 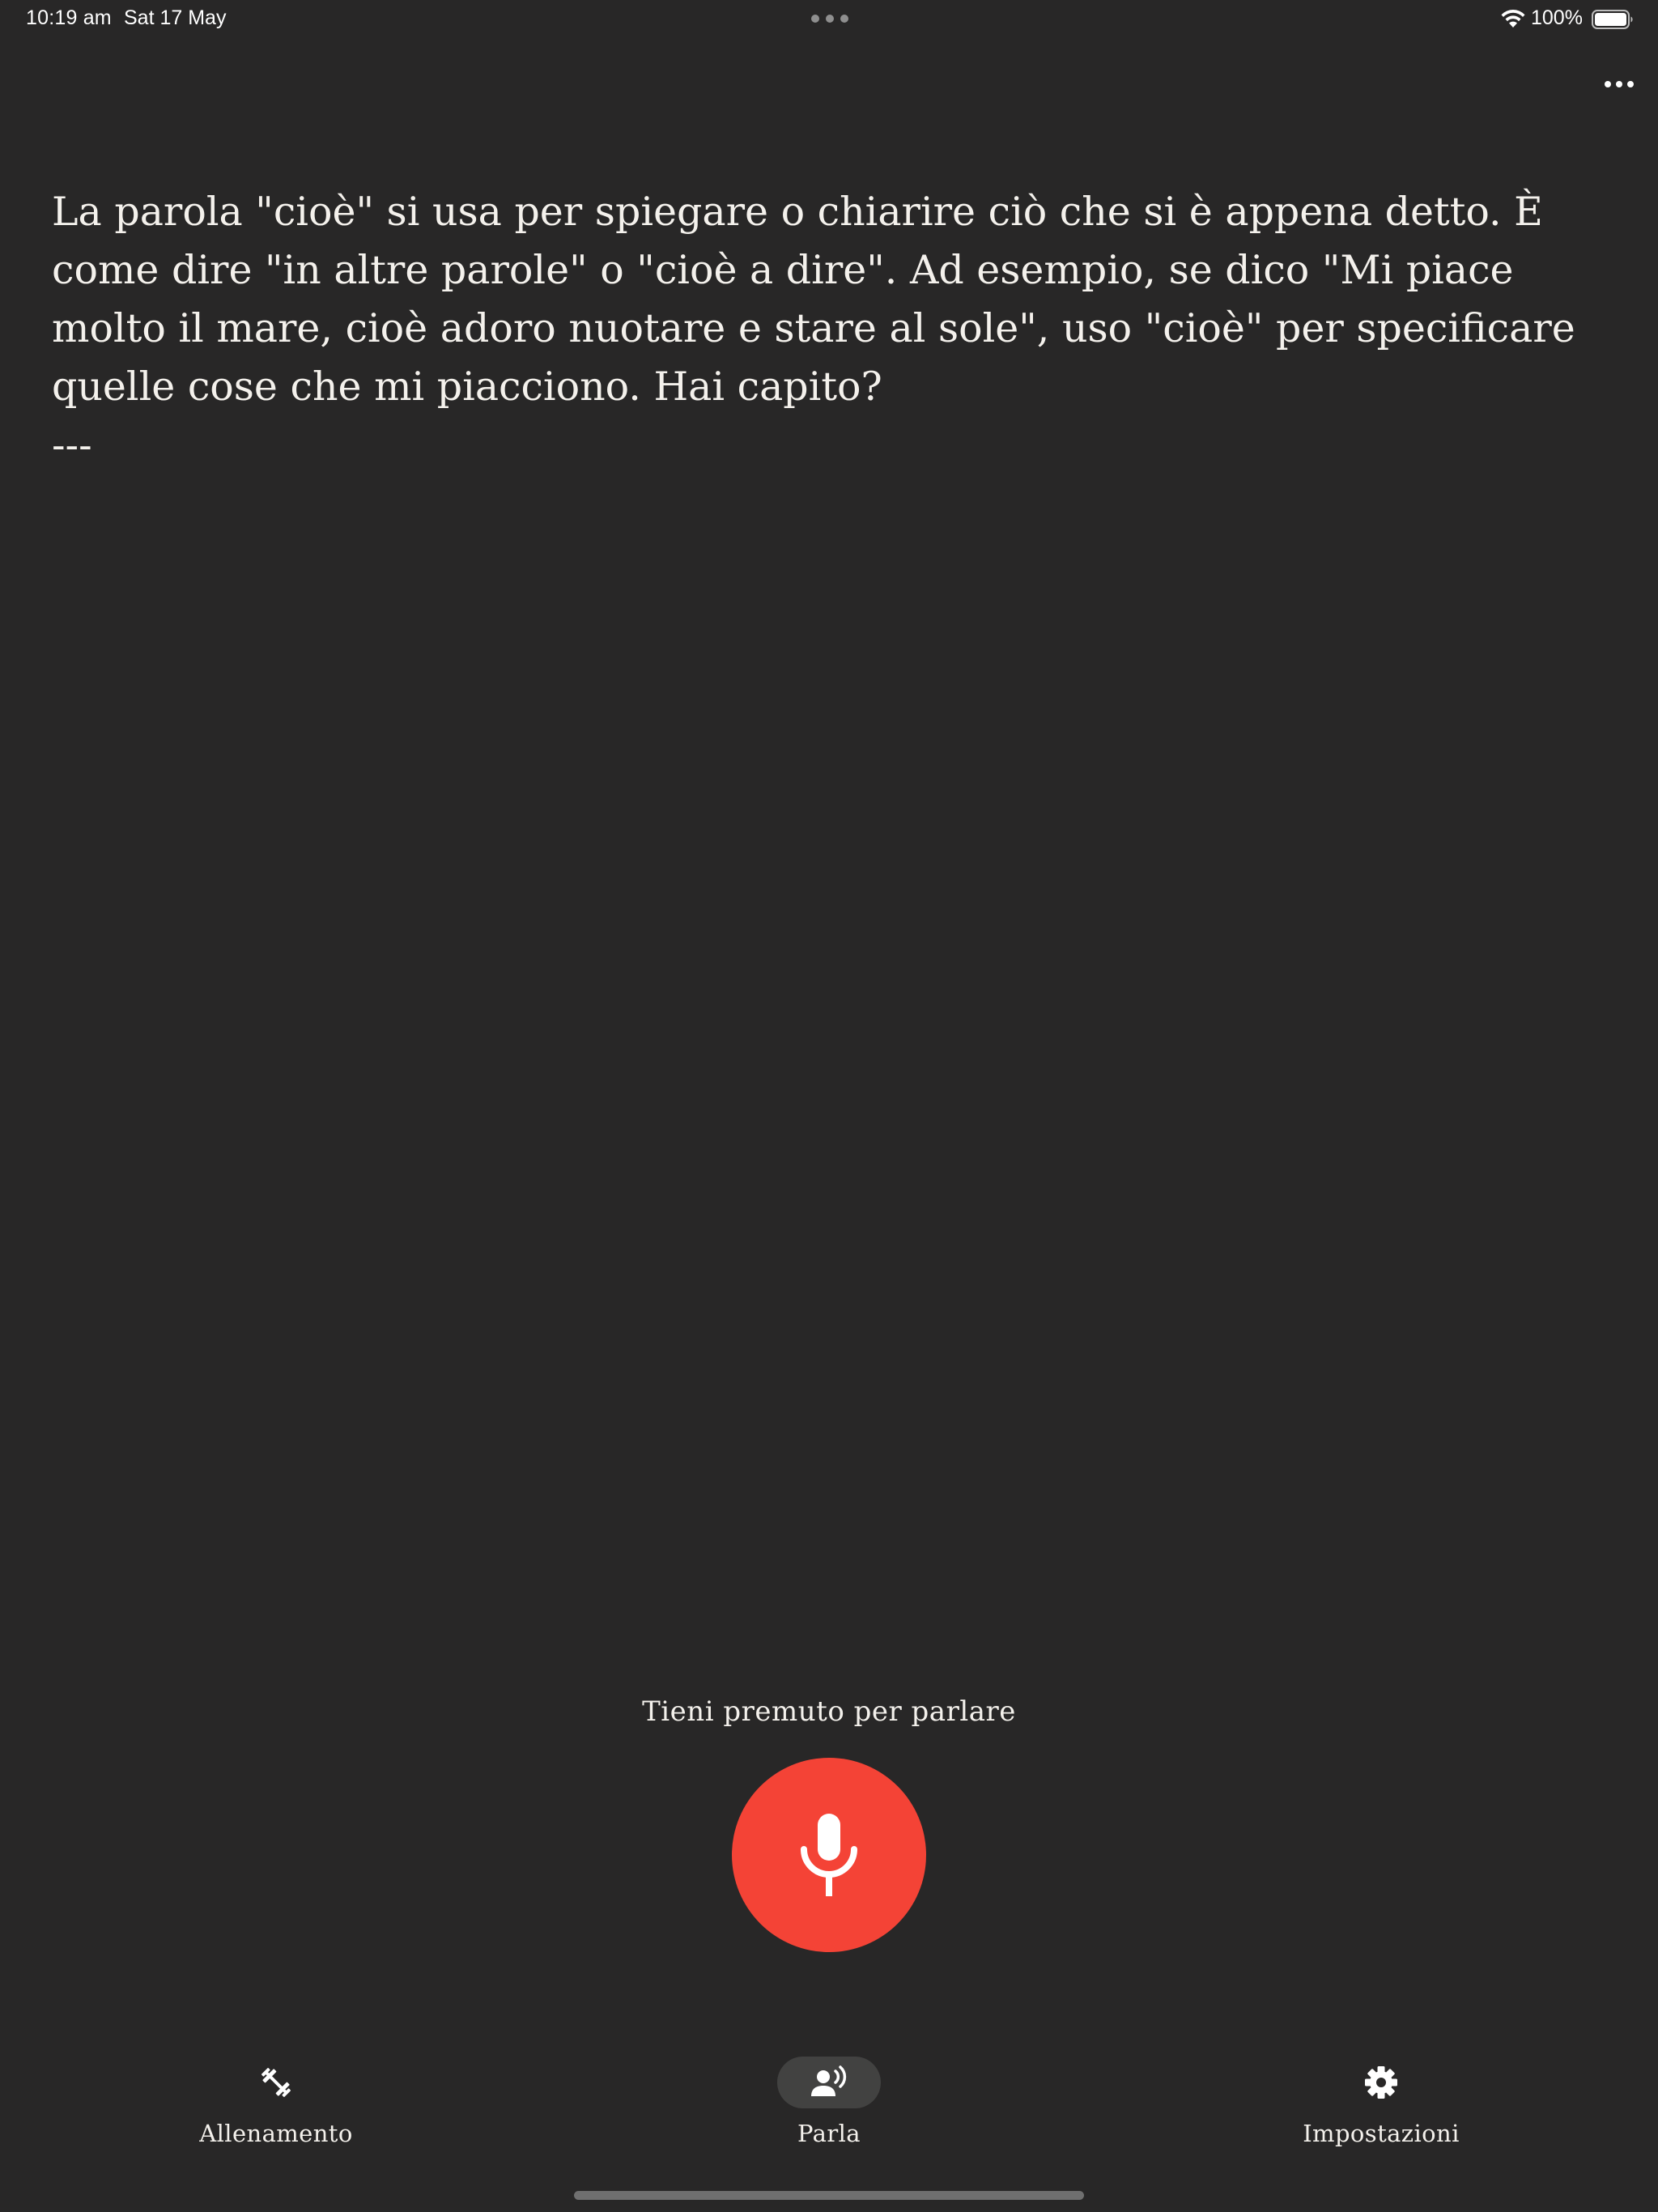 I want to click on wifi-icon, so click(x=1513, y=19).